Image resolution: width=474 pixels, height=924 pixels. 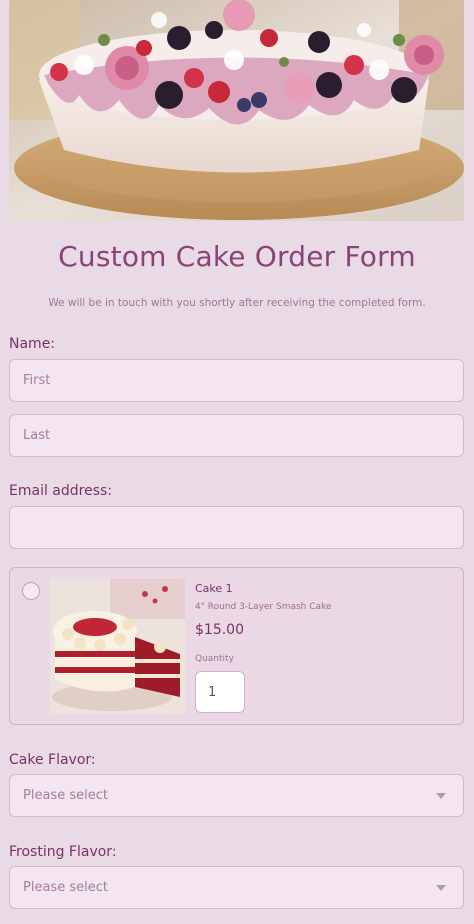 I want to click on product-description: 4" Round 3-Layer Smash Cake, so click(x=263, y=607).